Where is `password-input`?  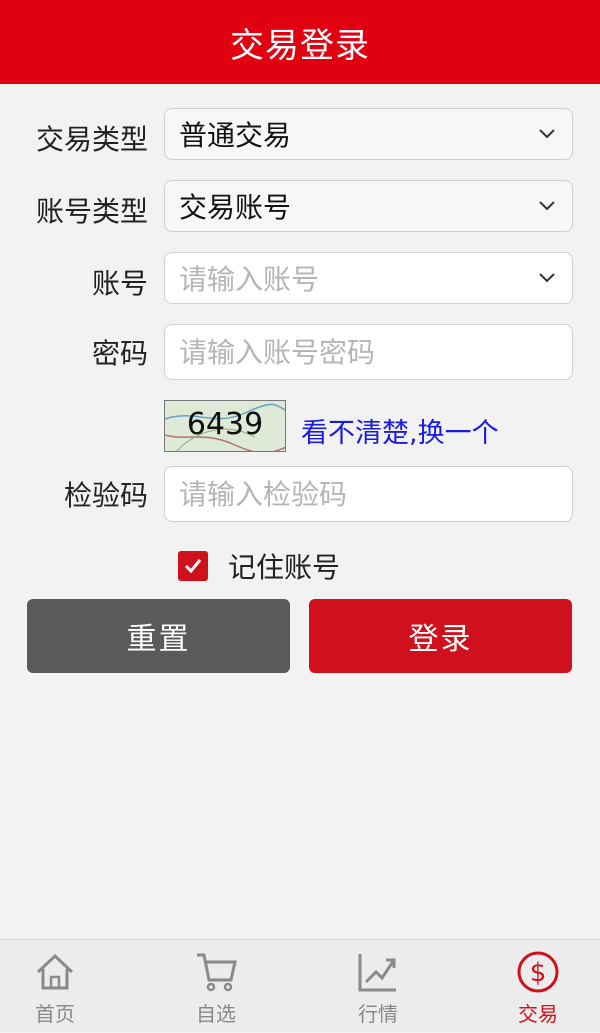 password-input is located at coordinates (375, 352).